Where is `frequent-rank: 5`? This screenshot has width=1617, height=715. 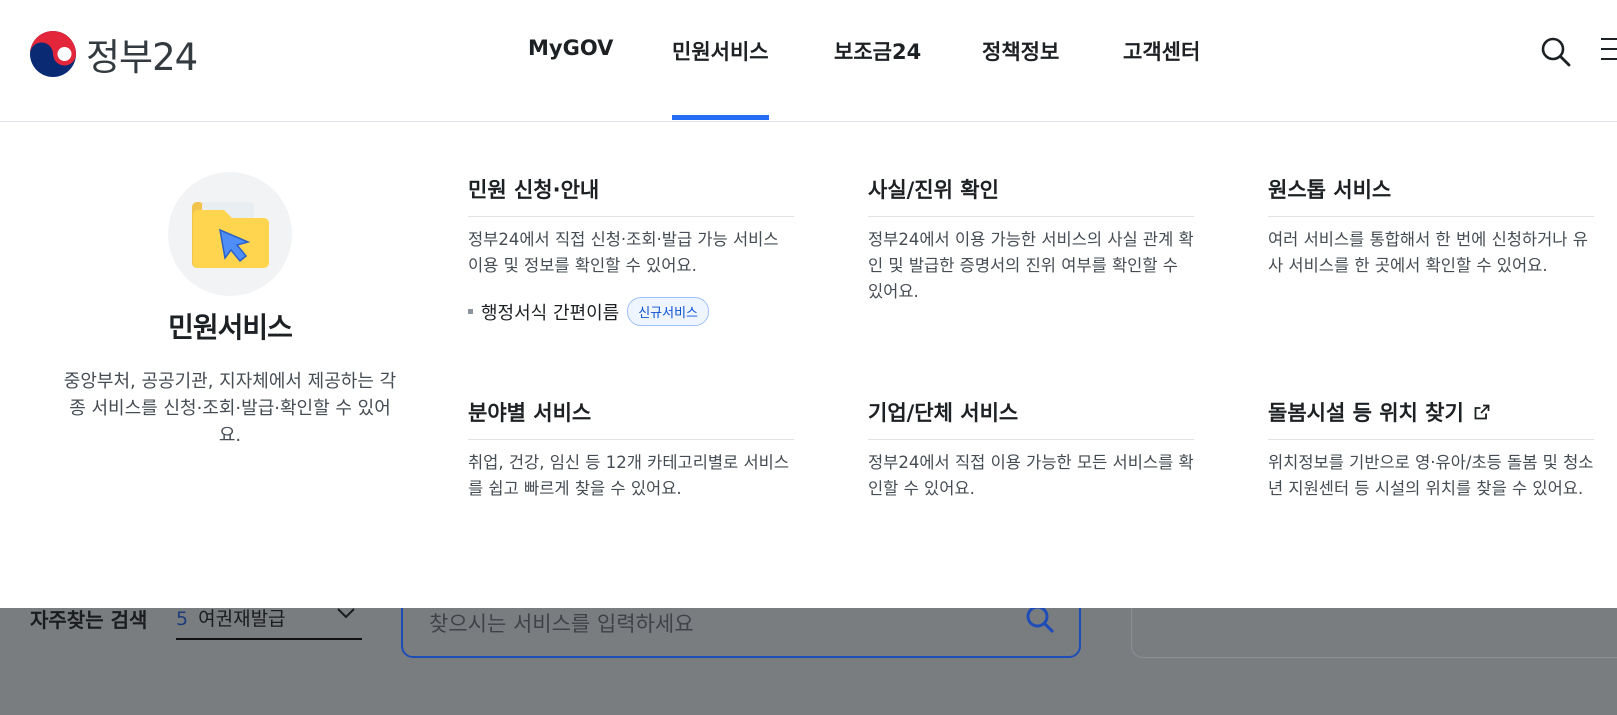 frequent-rank: 5 is located at coordinates (182, 619).